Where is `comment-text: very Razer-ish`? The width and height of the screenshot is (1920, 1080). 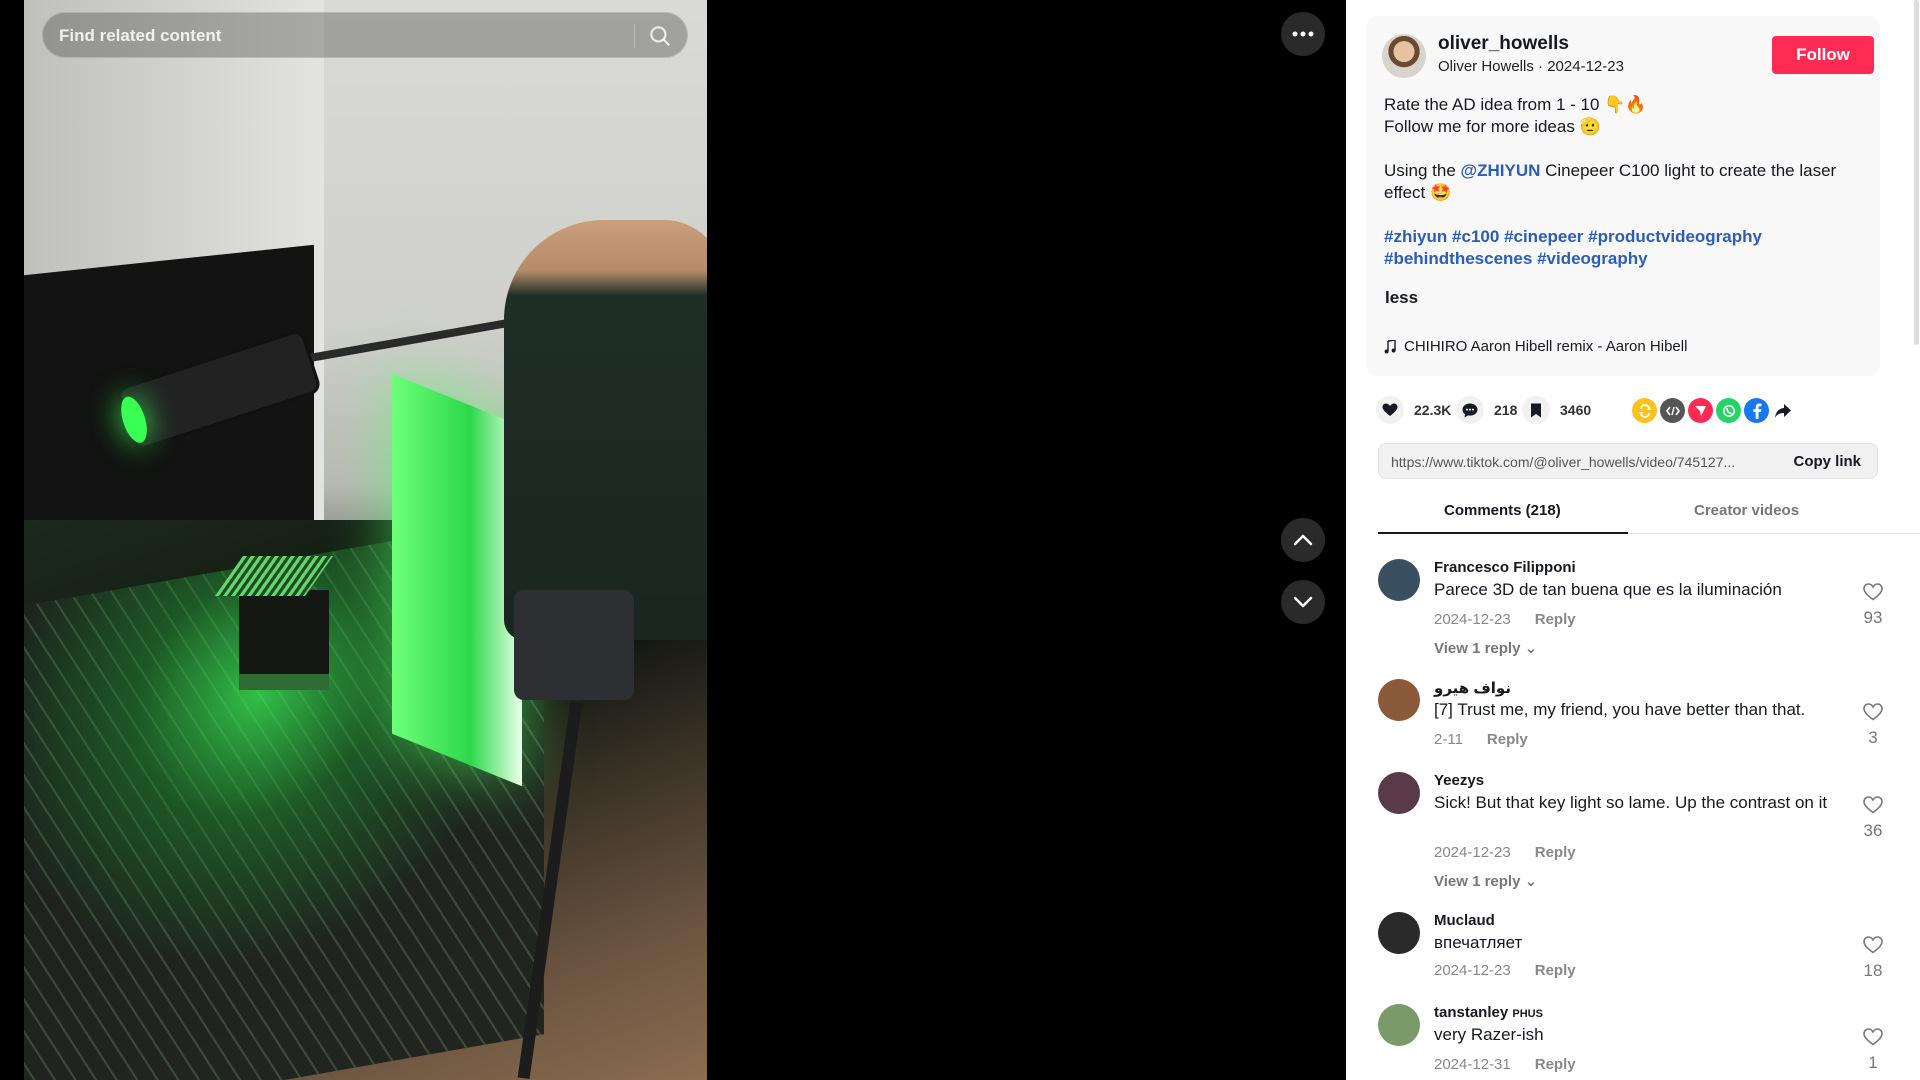 comment-text: very Razer-ish is located at coordinates (1489, 1034).